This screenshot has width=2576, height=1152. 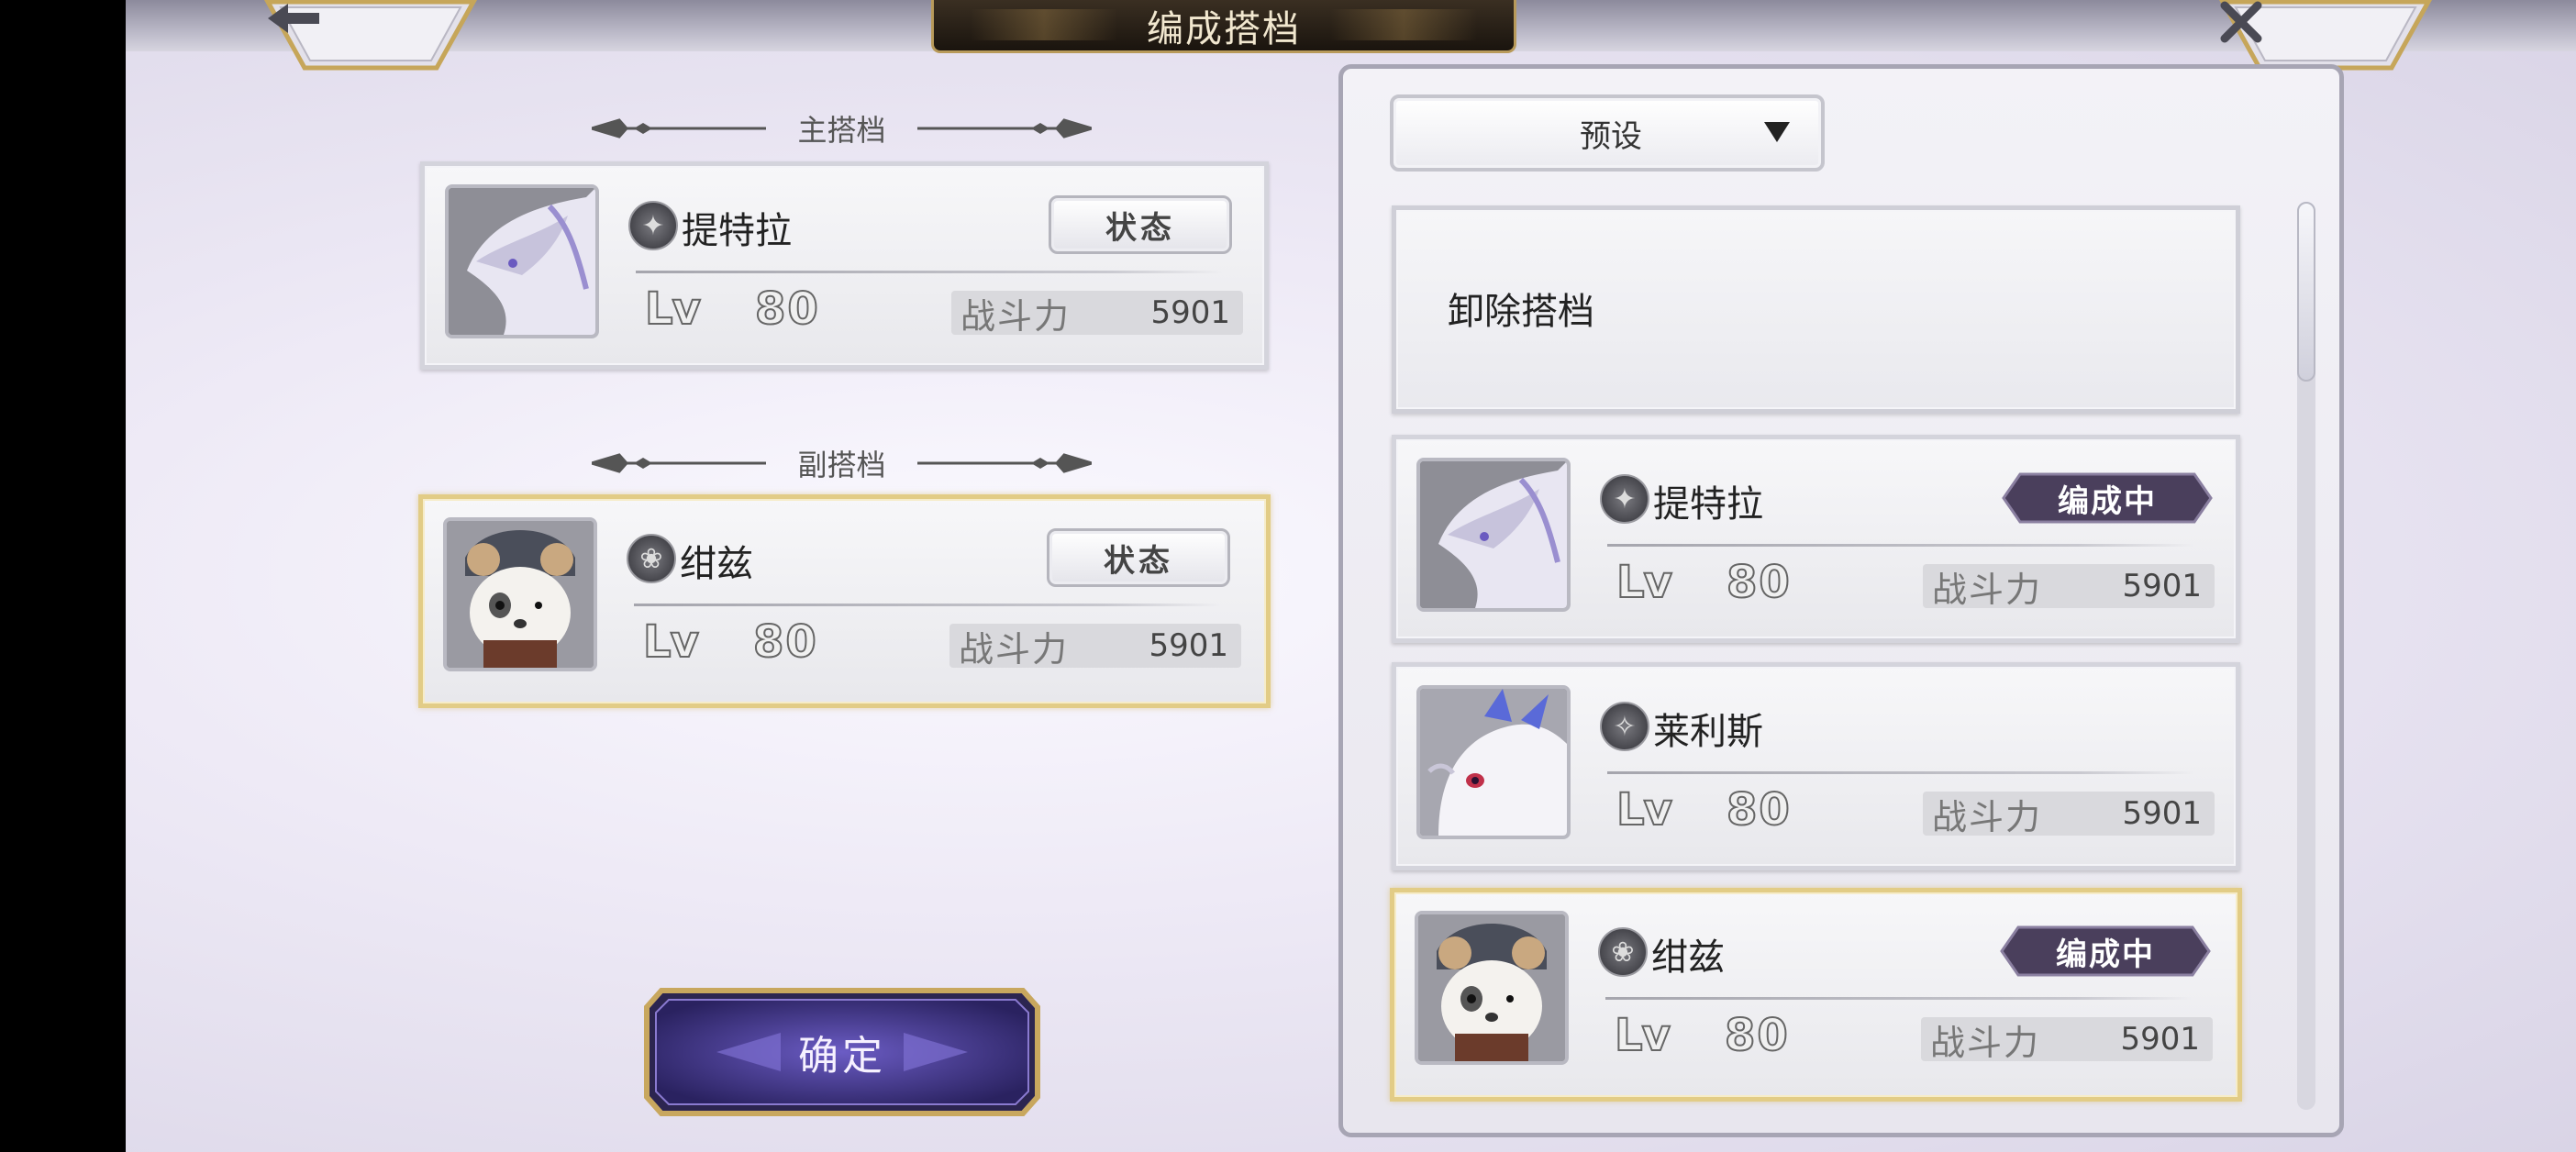 I want to click on main-partner-heading: 主搭档, so click(x=841, y=128).